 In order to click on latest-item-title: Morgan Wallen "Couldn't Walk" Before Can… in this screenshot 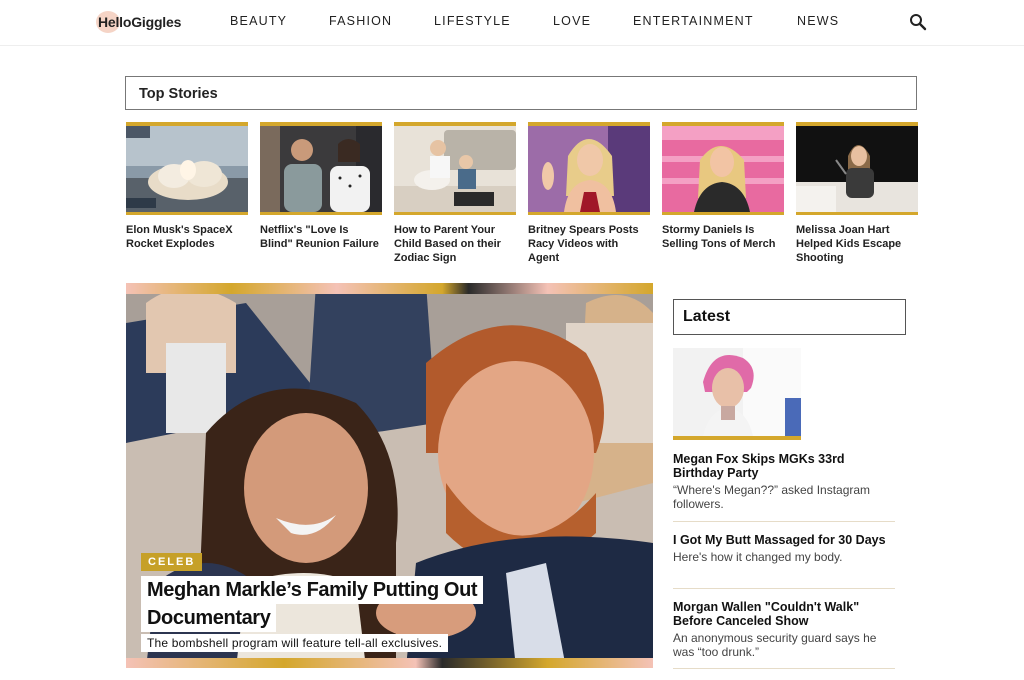, I will do `click(784, 614)`.